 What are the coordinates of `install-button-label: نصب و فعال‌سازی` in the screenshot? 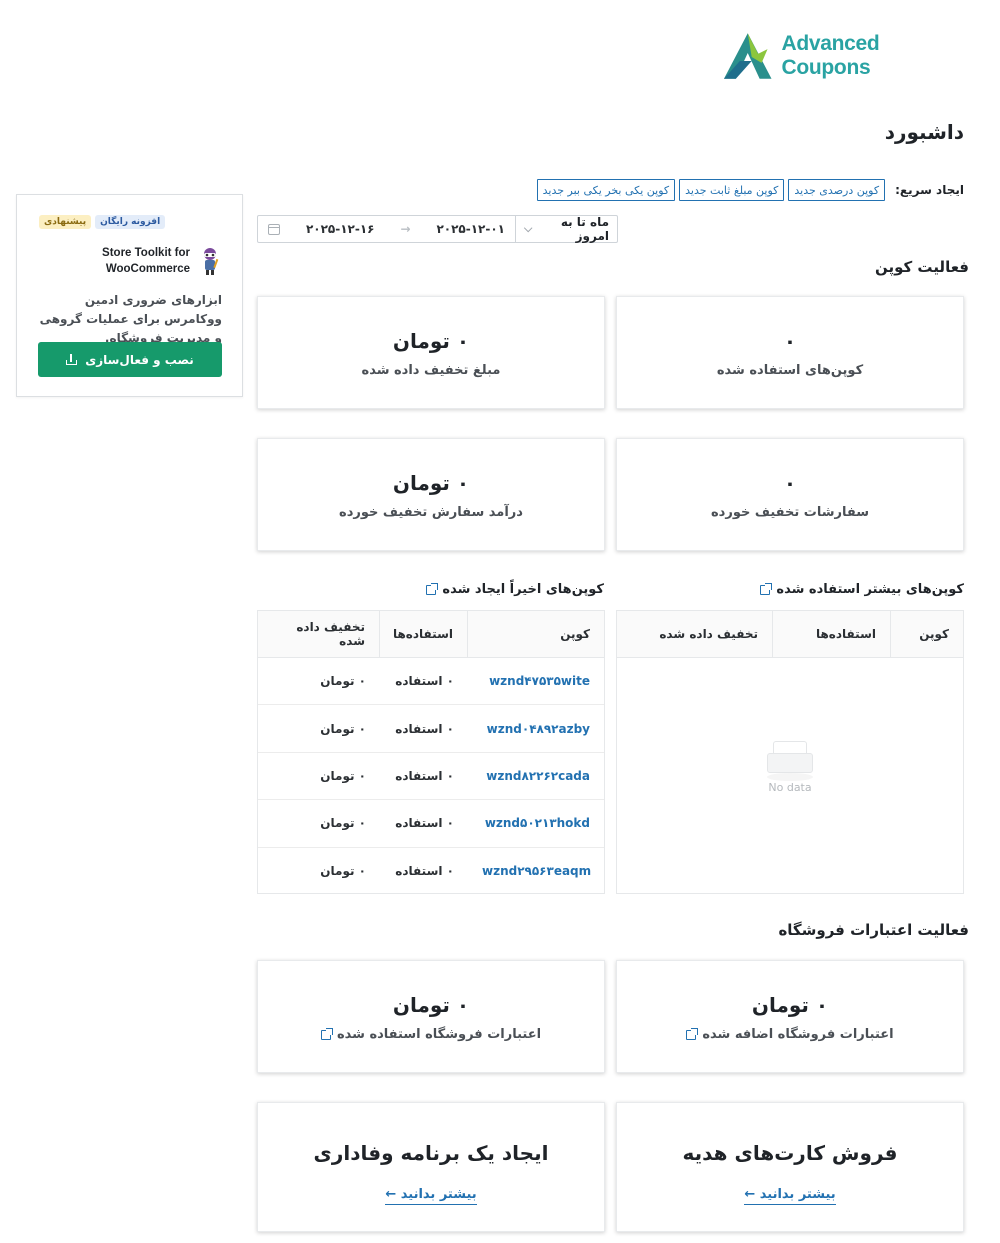 It's located at (139, 359).